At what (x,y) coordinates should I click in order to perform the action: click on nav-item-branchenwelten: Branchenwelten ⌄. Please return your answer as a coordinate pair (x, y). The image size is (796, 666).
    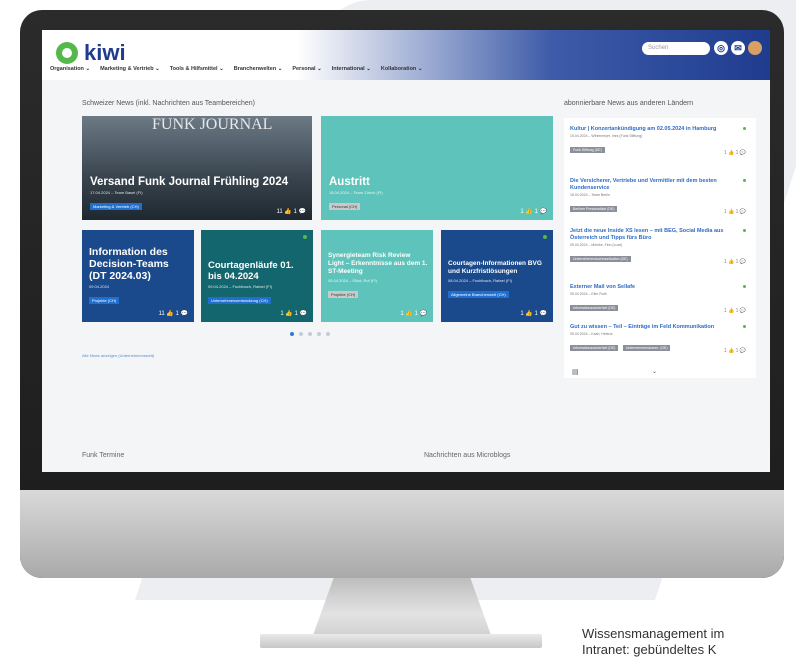
    Looking at the image, I should click on (258, 69).